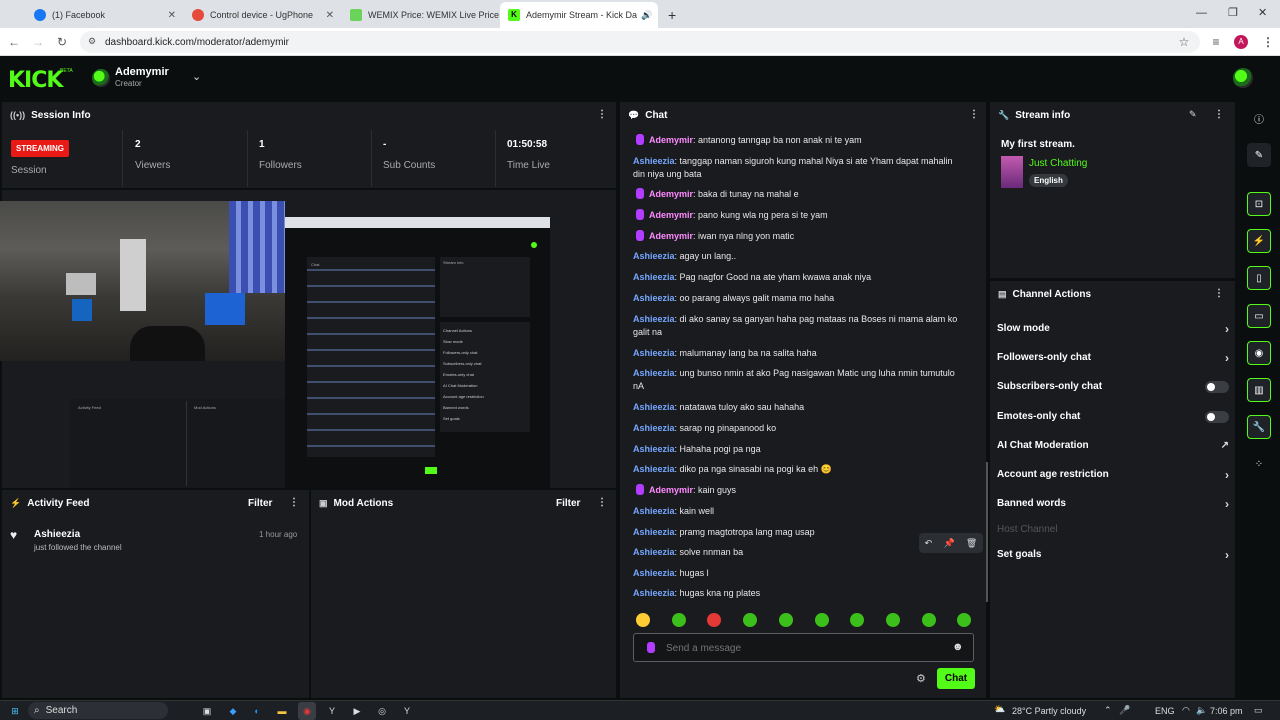  I want to click on edge-icon: ◐, so click(257, 711).